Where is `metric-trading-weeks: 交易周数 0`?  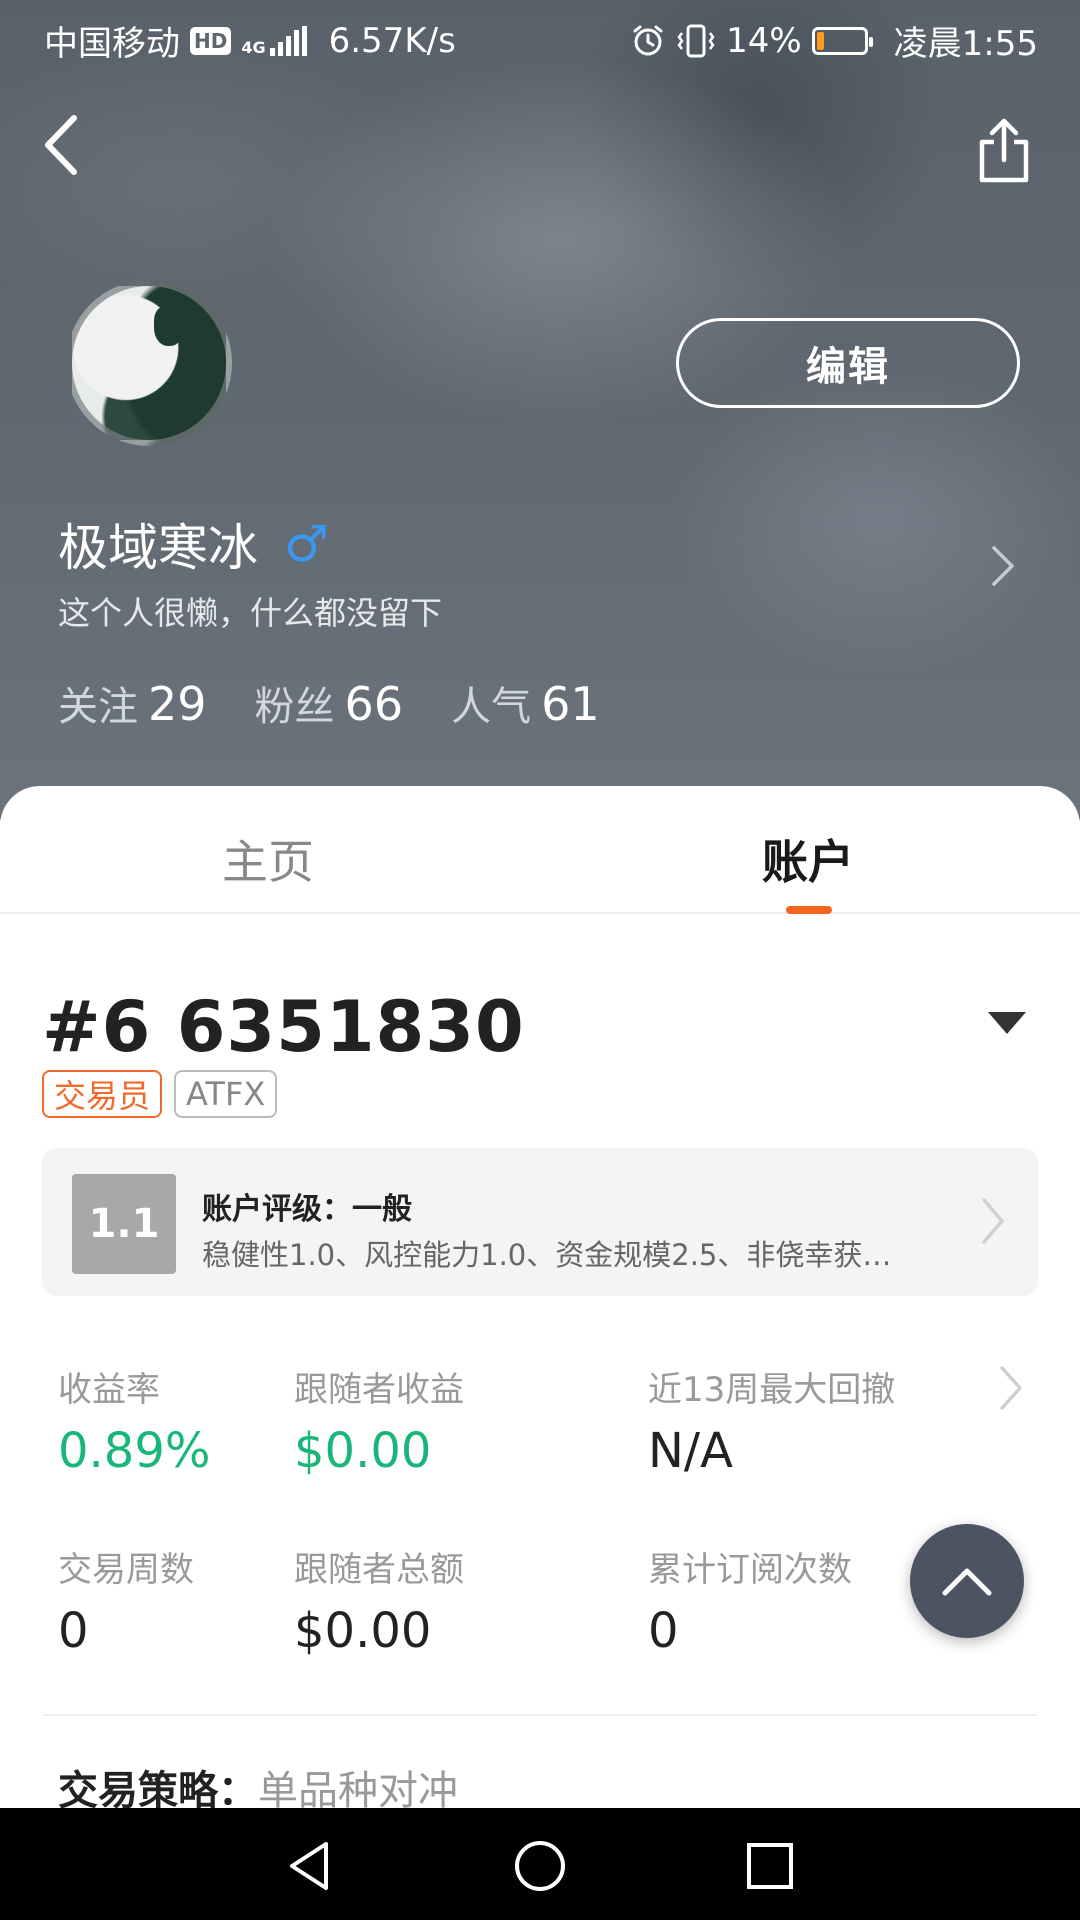 metric-trading-weeks: 交易周数 0 is located at coordinates (126, 1600).